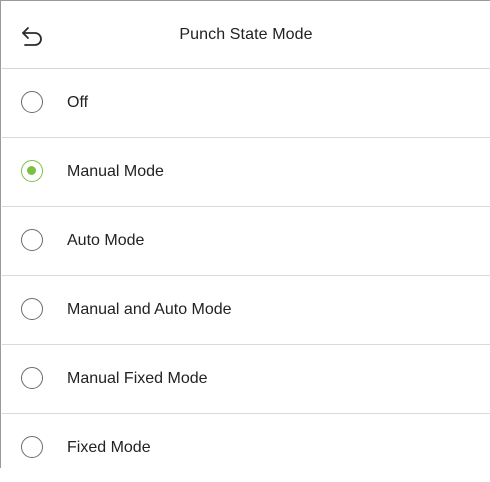 The height and width of the screenshot is (482, 490). I want to click on option-off: Off, so click(246, 103).